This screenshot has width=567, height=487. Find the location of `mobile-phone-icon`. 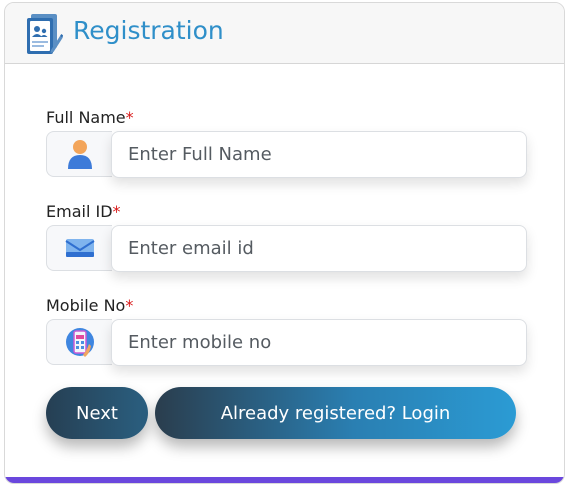

mobile-phone-icon is located at coordinates (79, 342).